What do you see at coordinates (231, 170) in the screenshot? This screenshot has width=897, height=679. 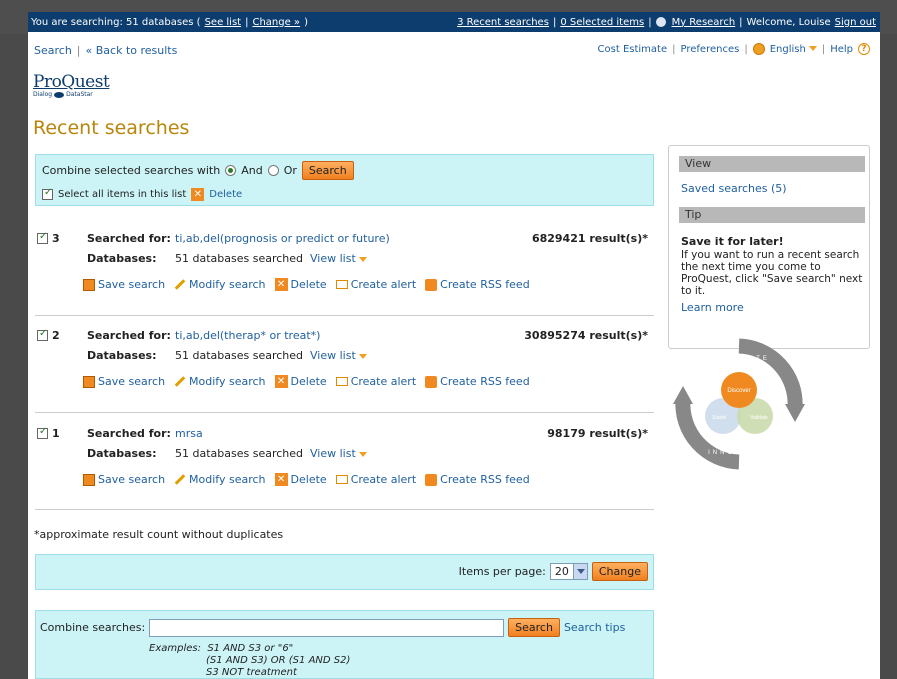 I see `and-radio` at bounding box center [231, 170].